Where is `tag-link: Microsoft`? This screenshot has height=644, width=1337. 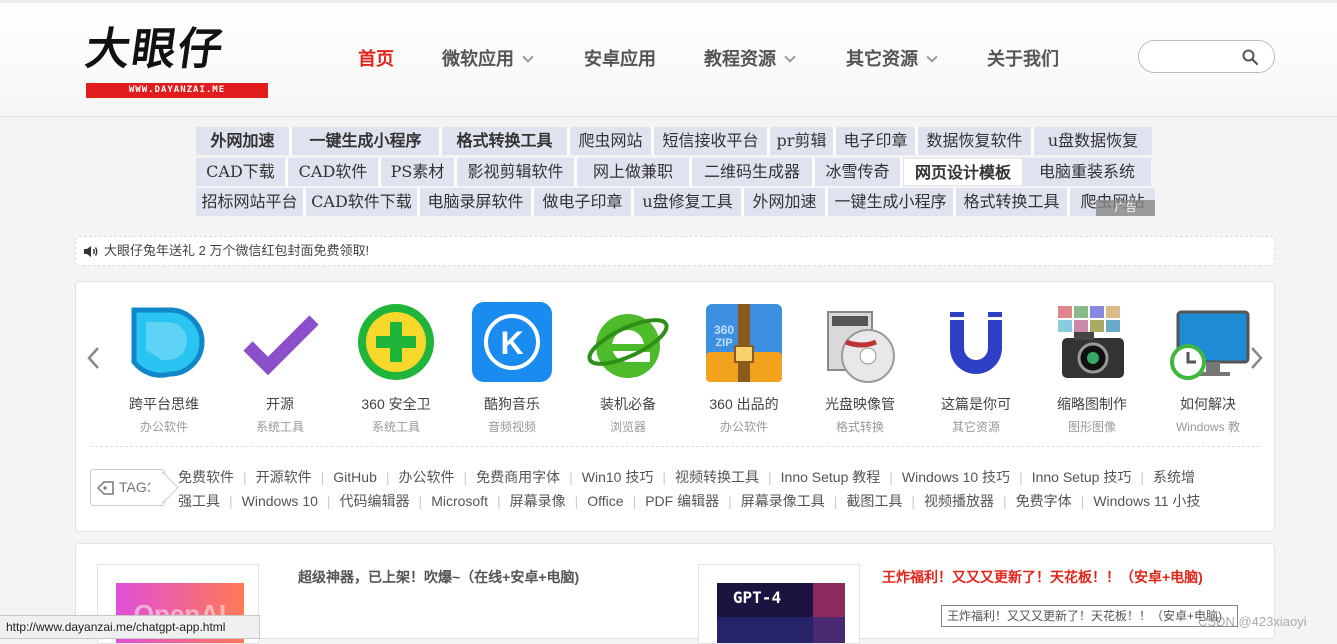
tag-link: Microsoft is located at coordinates (459, 501).